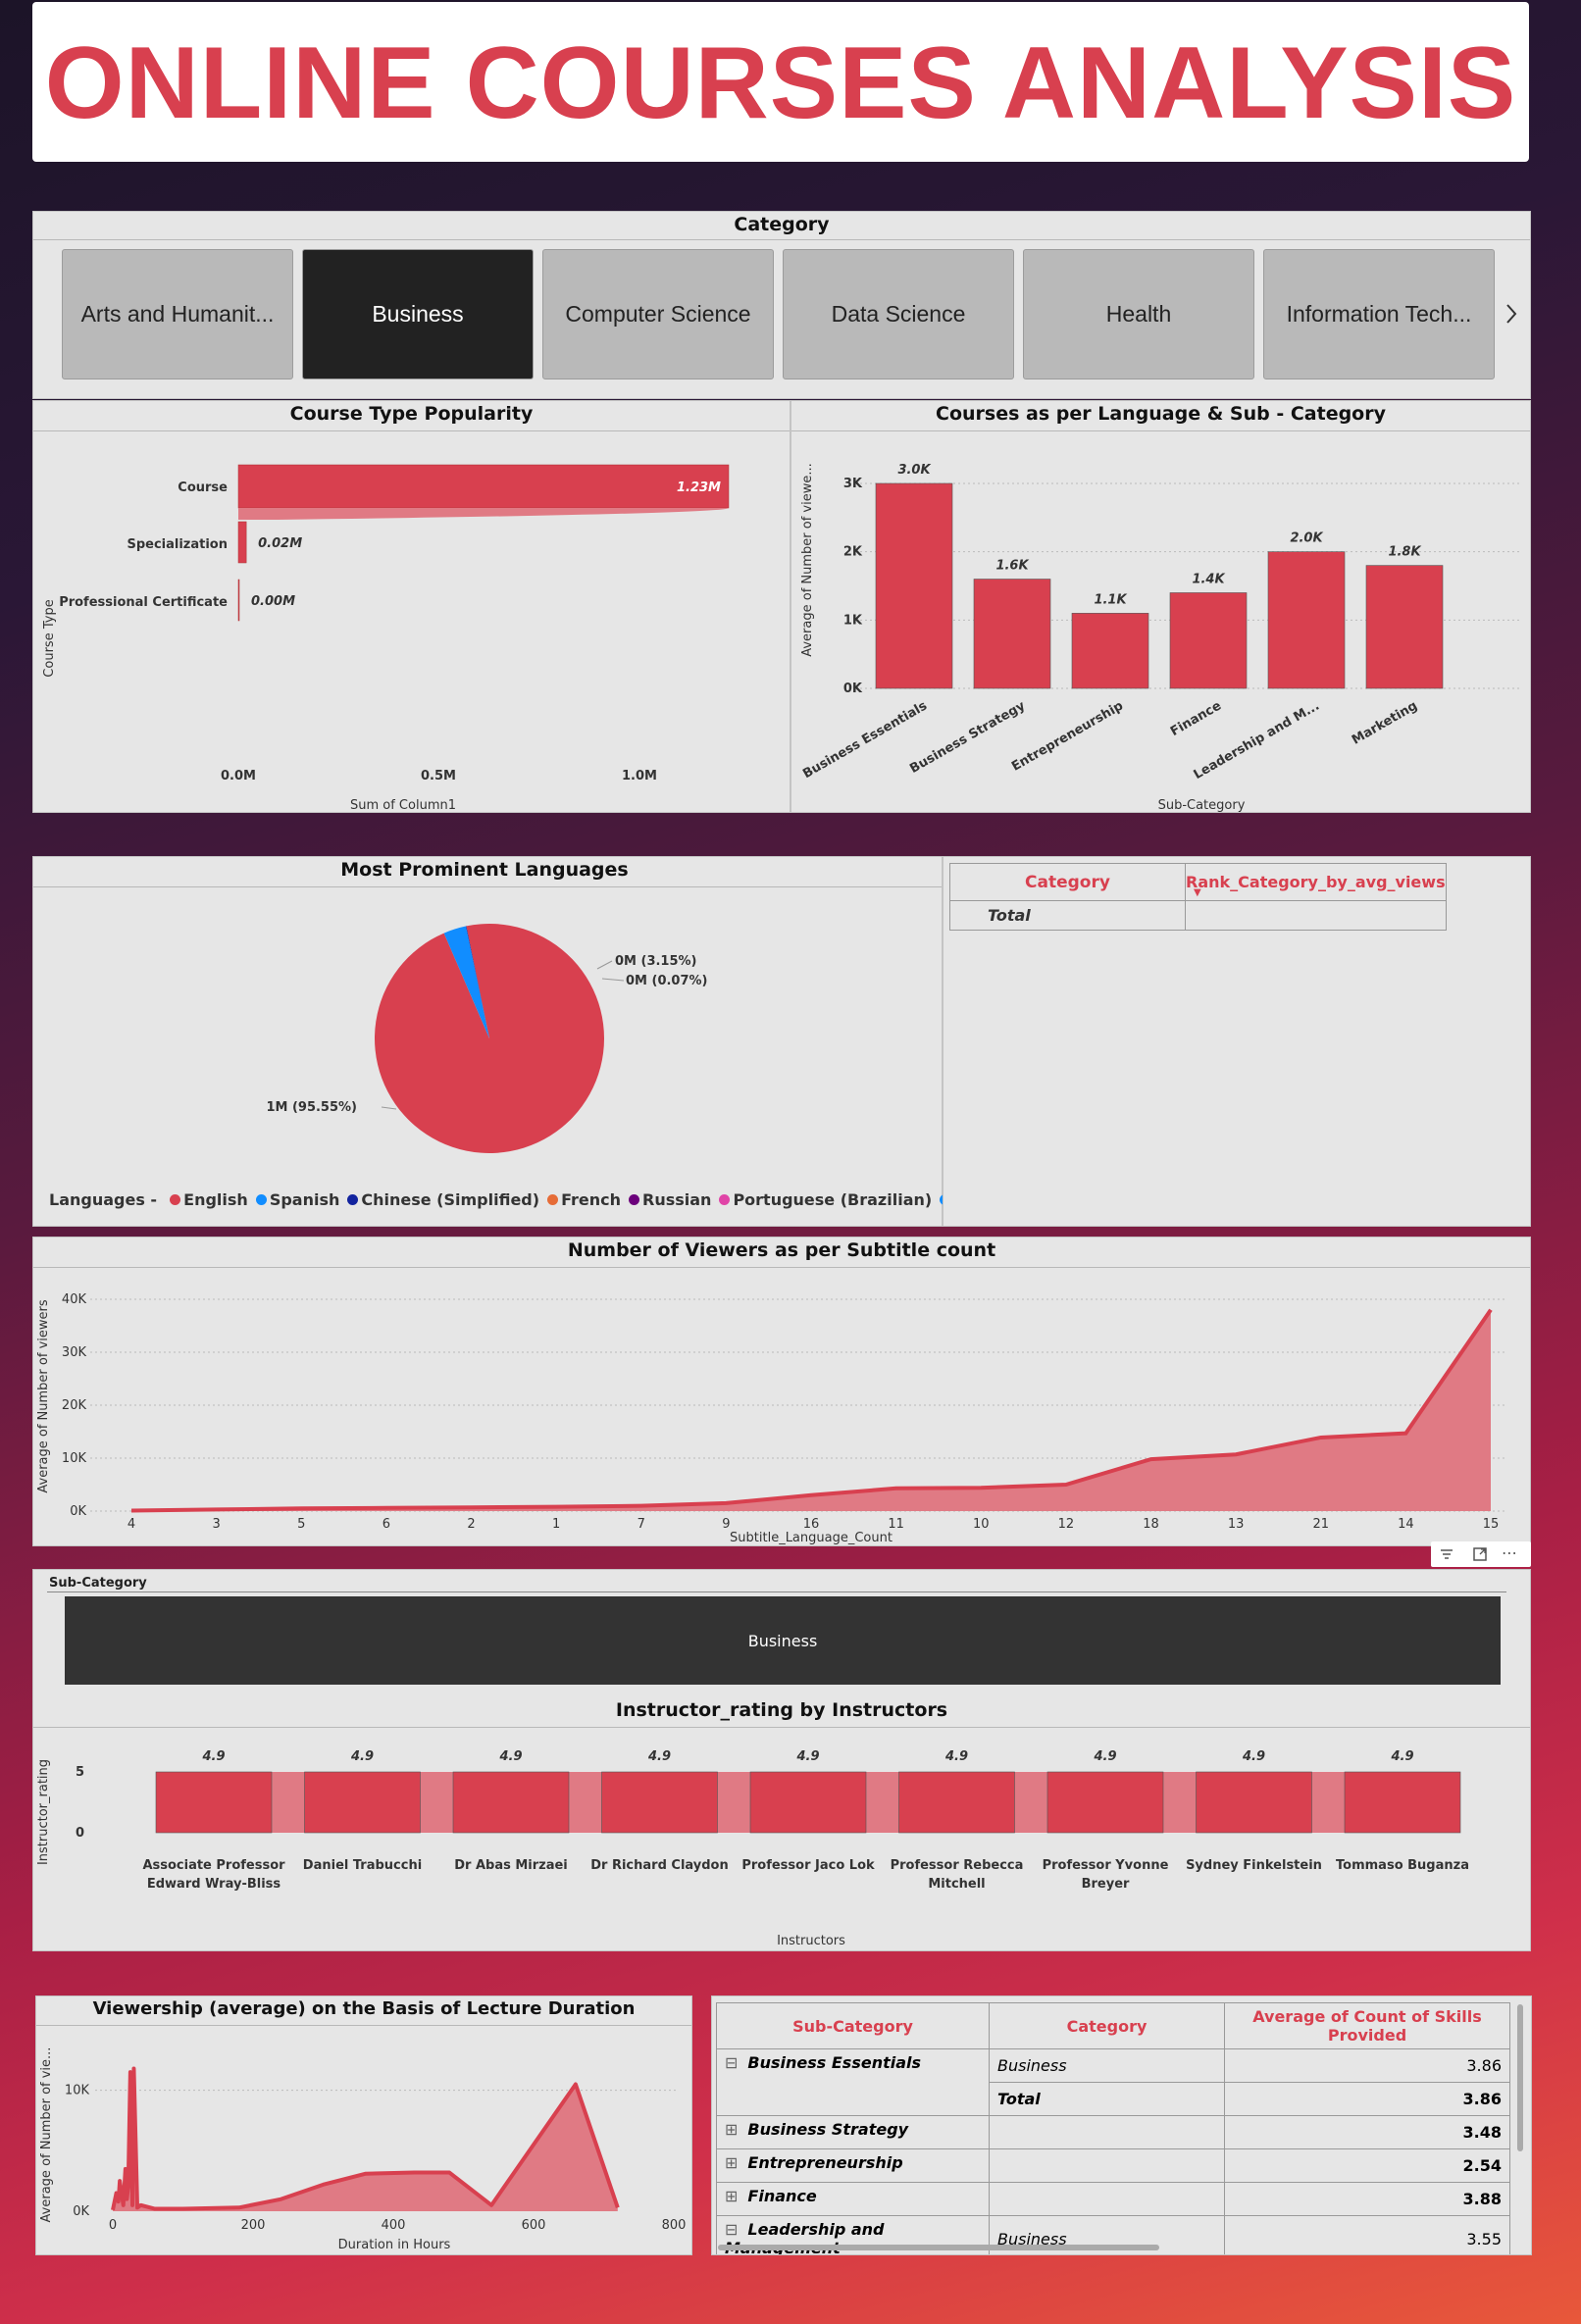 The image size is (1581, 2324). Describe the element at coordinates (1254, 1865) in the screenshot. I see `instructor-name-label: Sydney Finkelstein` at that location.